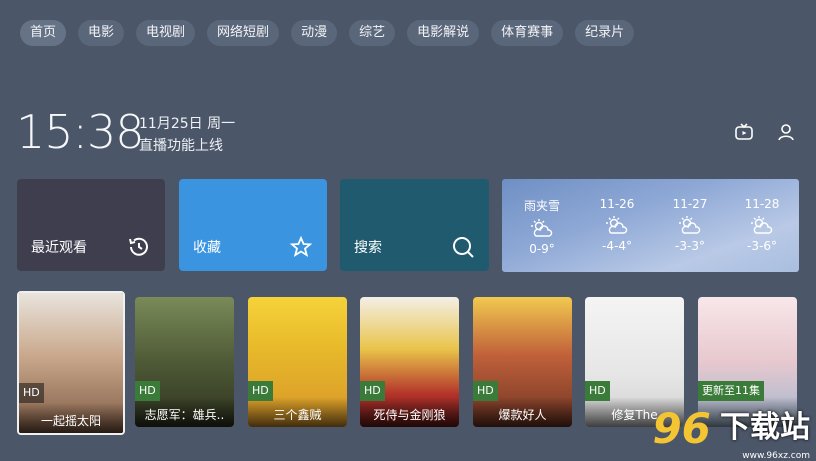 The width and height of the screenshot is (816, 461). Describe the element at coordinates (166, 33) in the screenshot. I see `tab-tv-series: 电视剧` at that location.